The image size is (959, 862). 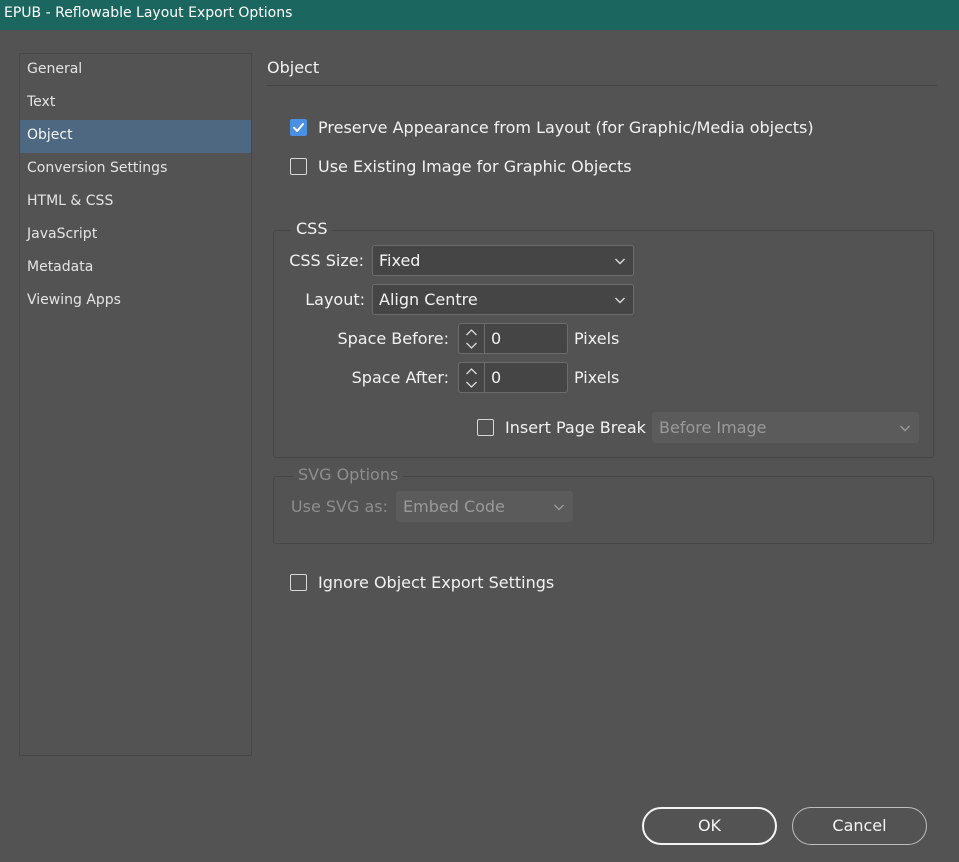 What do you see at coordinates (471, 338) in the screenshot?
I see `space-before-stepper` at bounding box center [471, 338].